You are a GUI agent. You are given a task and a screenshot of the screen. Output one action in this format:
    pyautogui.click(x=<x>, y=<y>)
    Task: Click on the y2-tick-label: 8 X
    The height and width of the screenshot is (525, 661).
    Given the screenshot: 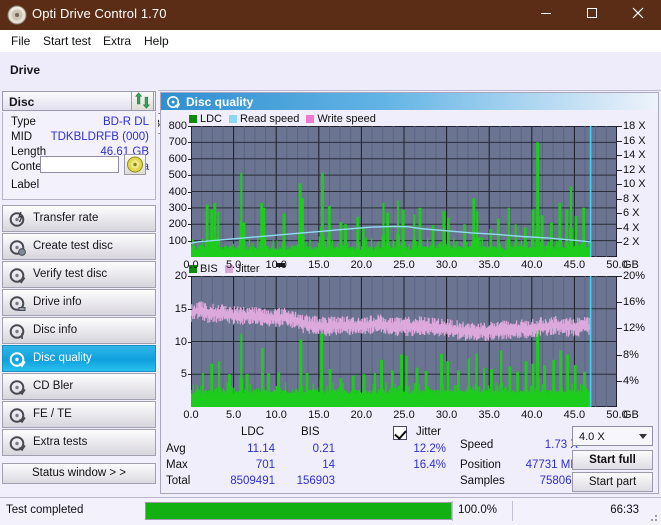 What is the action you would take?
    pyautogui.click(x=631, y=198)
    